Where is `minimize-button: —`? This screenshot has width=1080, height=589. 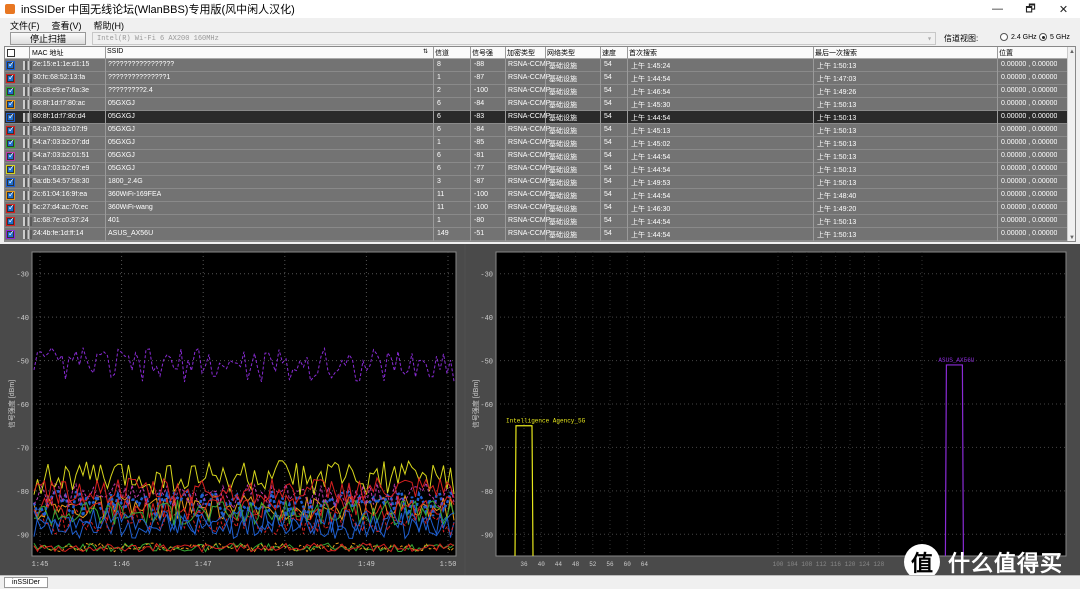 minimize-button: — is located at coordinates (997, 9).